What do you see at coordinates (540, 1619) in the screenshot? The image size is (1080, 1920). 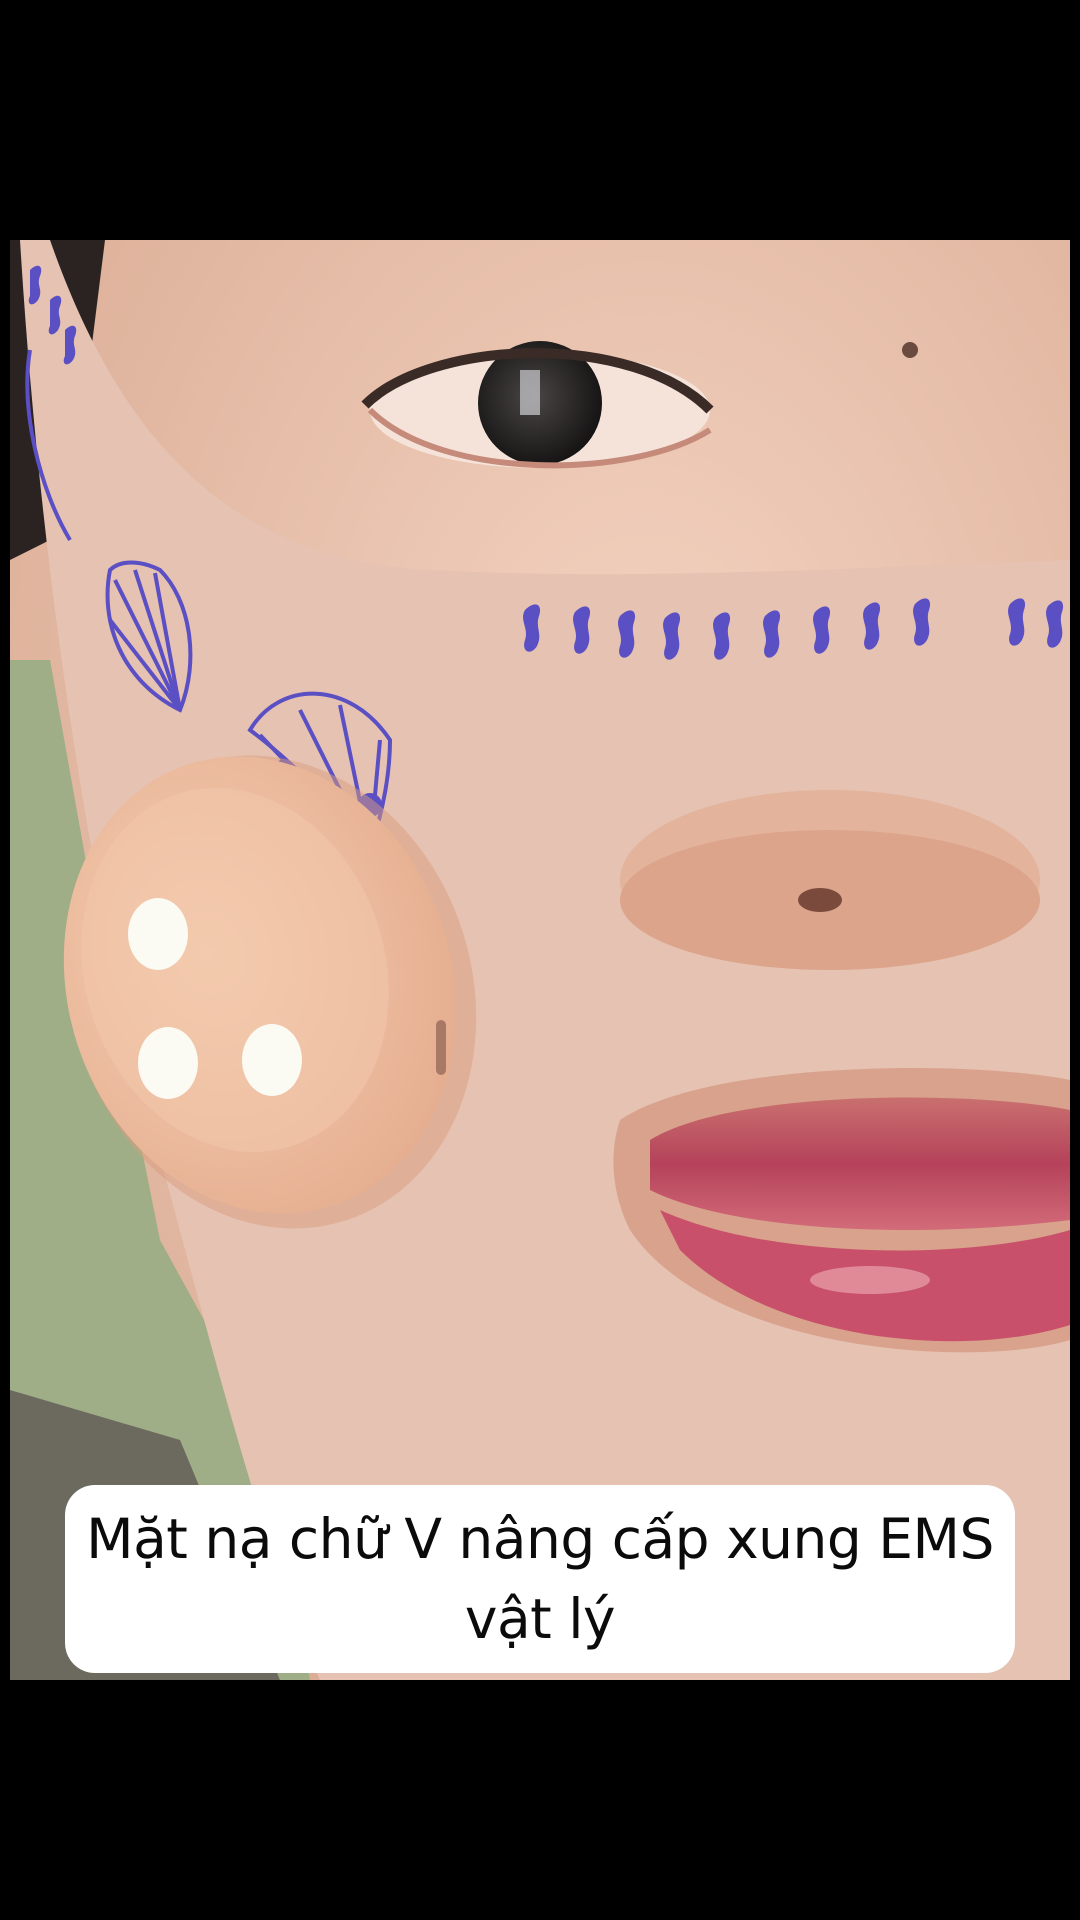 I see `caption-line-2: vật lý` at bounding box center [540, 1619].